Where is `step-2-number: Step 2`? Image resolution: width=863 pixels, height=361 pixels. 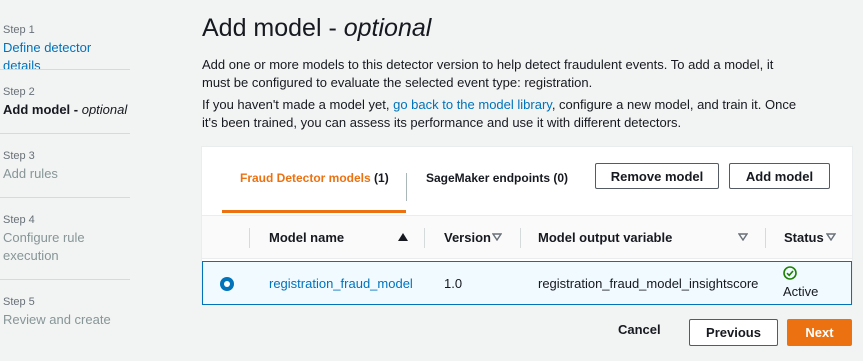 step-2-number: Step 2 is located at coordinates (19, 92).